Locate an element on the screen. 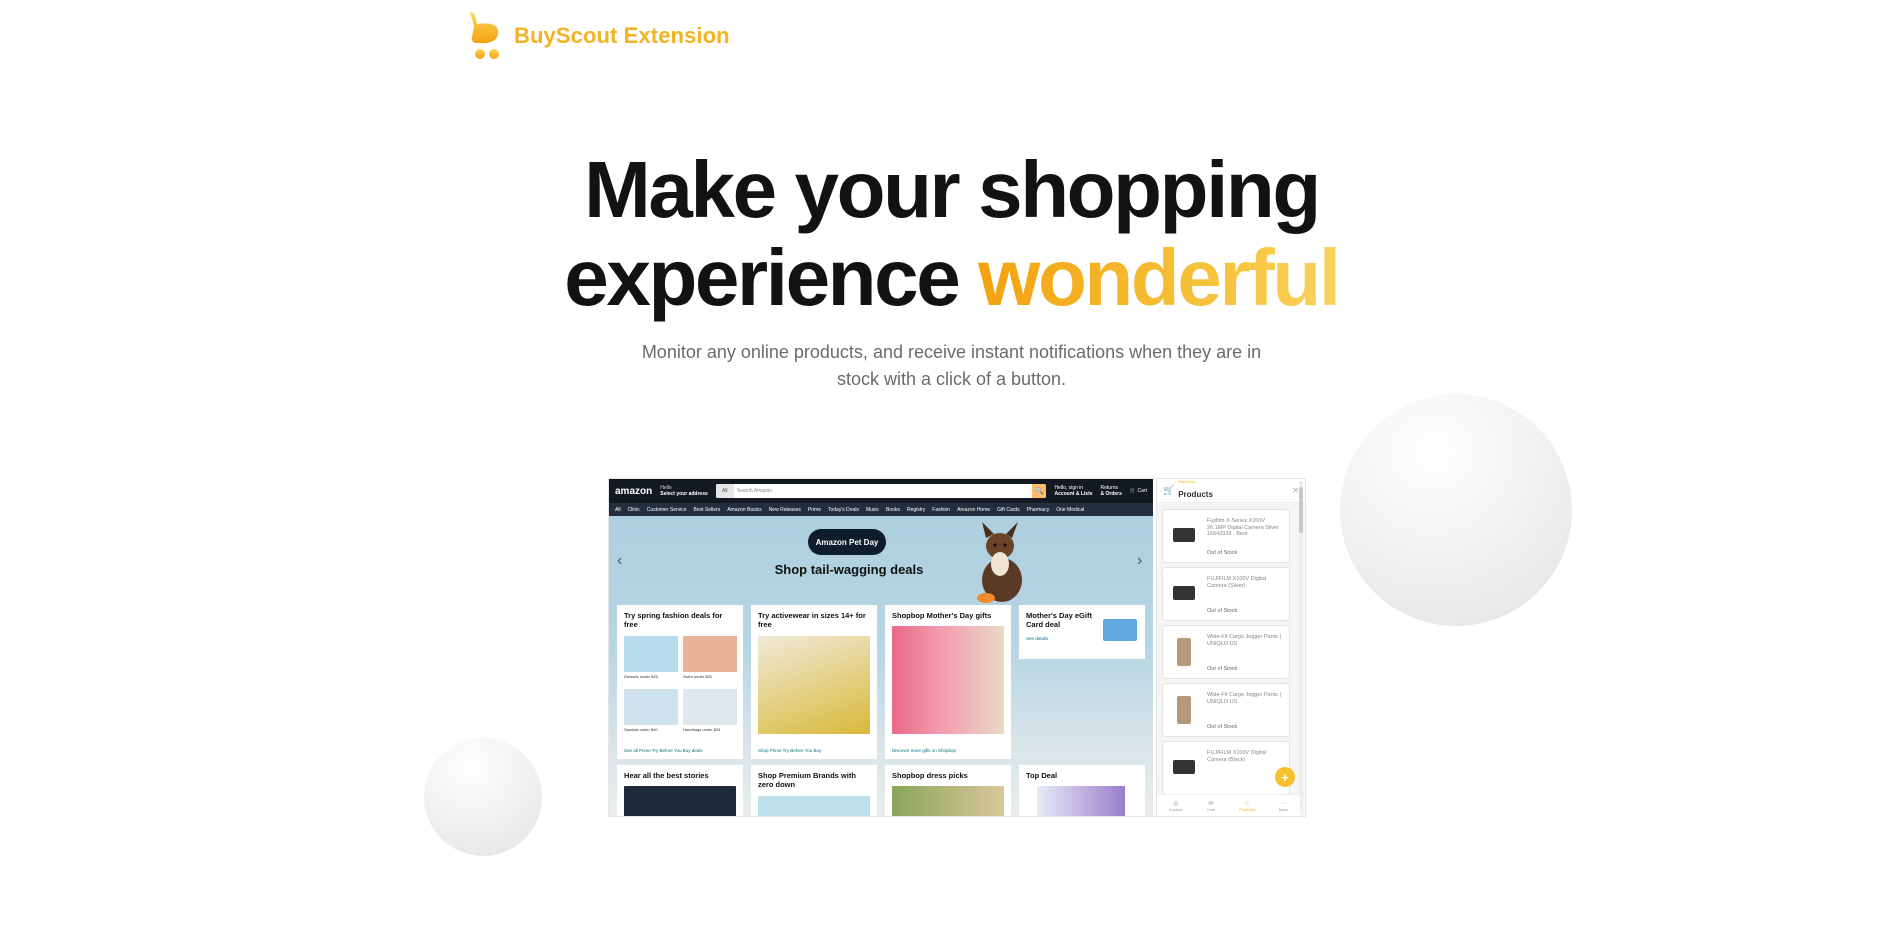  extension-header: 🛒 BuyScout Products ✕ is located at coordinates (1231, 491).